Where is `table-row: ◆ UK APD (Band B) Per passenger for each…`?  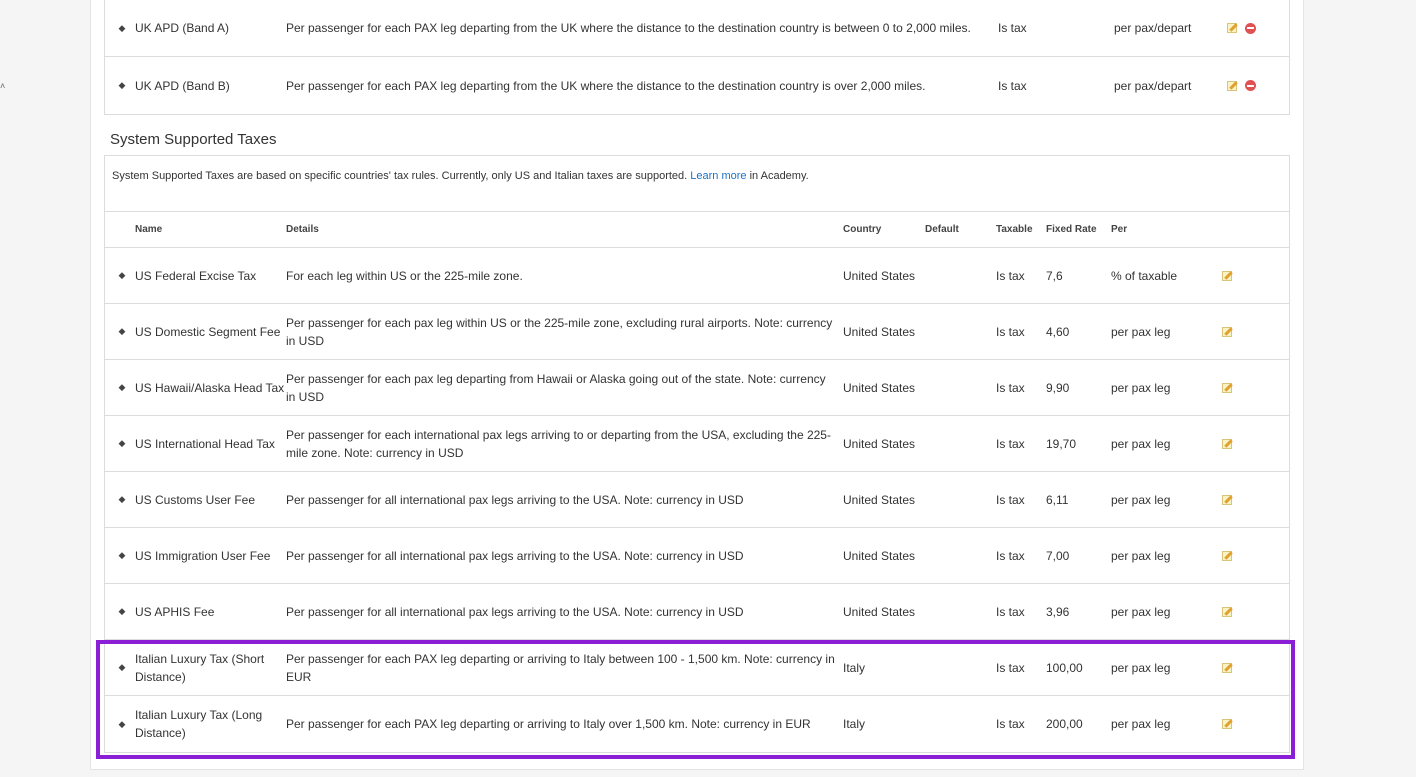 table-row: ◆ UK APD (Band B) Per passenger for each… is located at coordinates (697, 85).